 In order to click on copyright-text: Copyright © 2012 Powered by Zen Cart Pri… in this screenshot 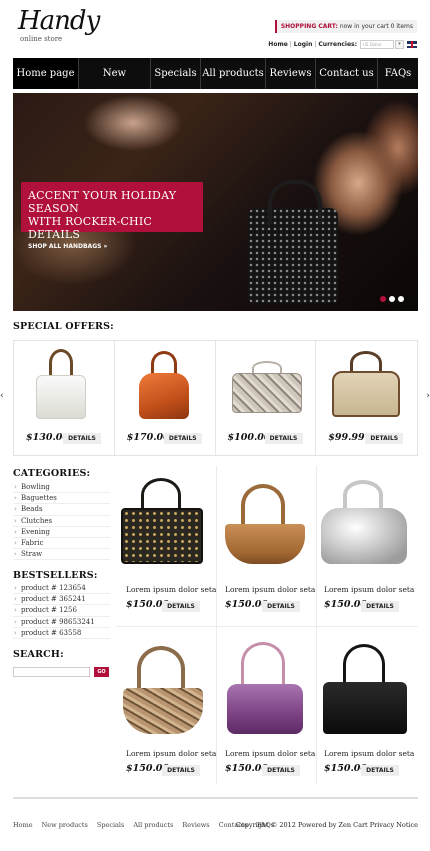, I will do `click(326, 825)`.